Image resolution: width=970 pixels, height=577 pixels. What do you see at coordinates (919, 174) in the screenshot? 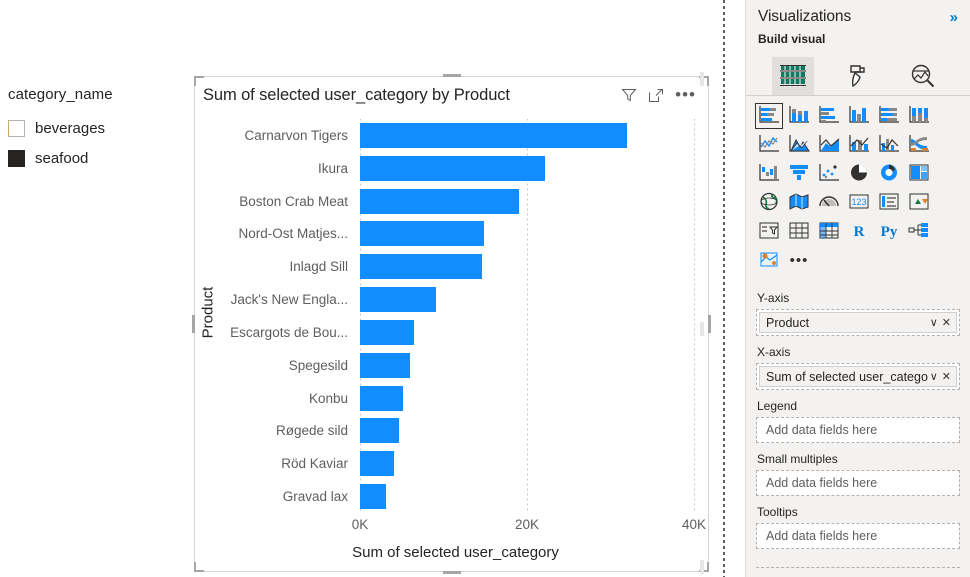
I see `visual-type-treemap` at bounding box center [919, 174].